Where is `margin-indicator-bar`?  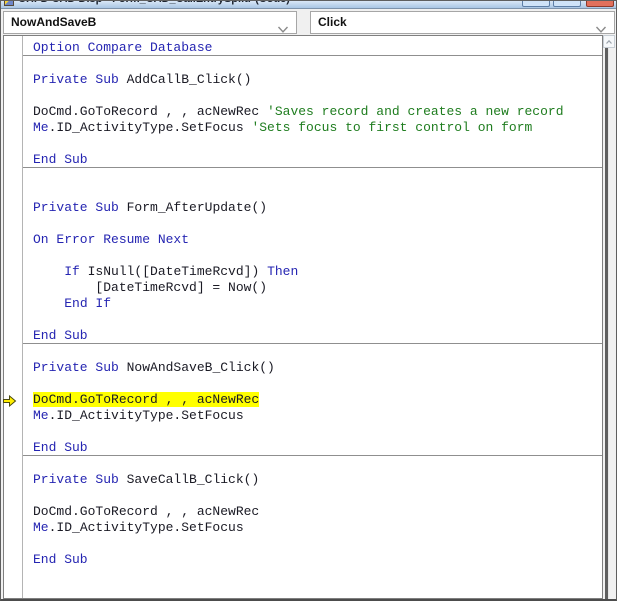
margin-indicator-bar is located at coordinates (13, 317).